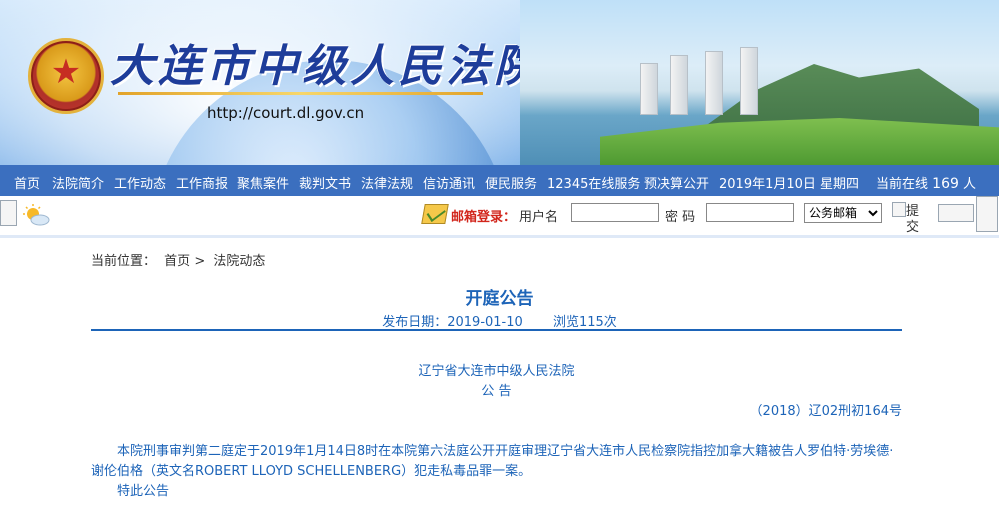  What do you see at coordinates (143, 491) in the screenshot?
I see `notice-closing: 特此公告` at bounding box center [143, 491].